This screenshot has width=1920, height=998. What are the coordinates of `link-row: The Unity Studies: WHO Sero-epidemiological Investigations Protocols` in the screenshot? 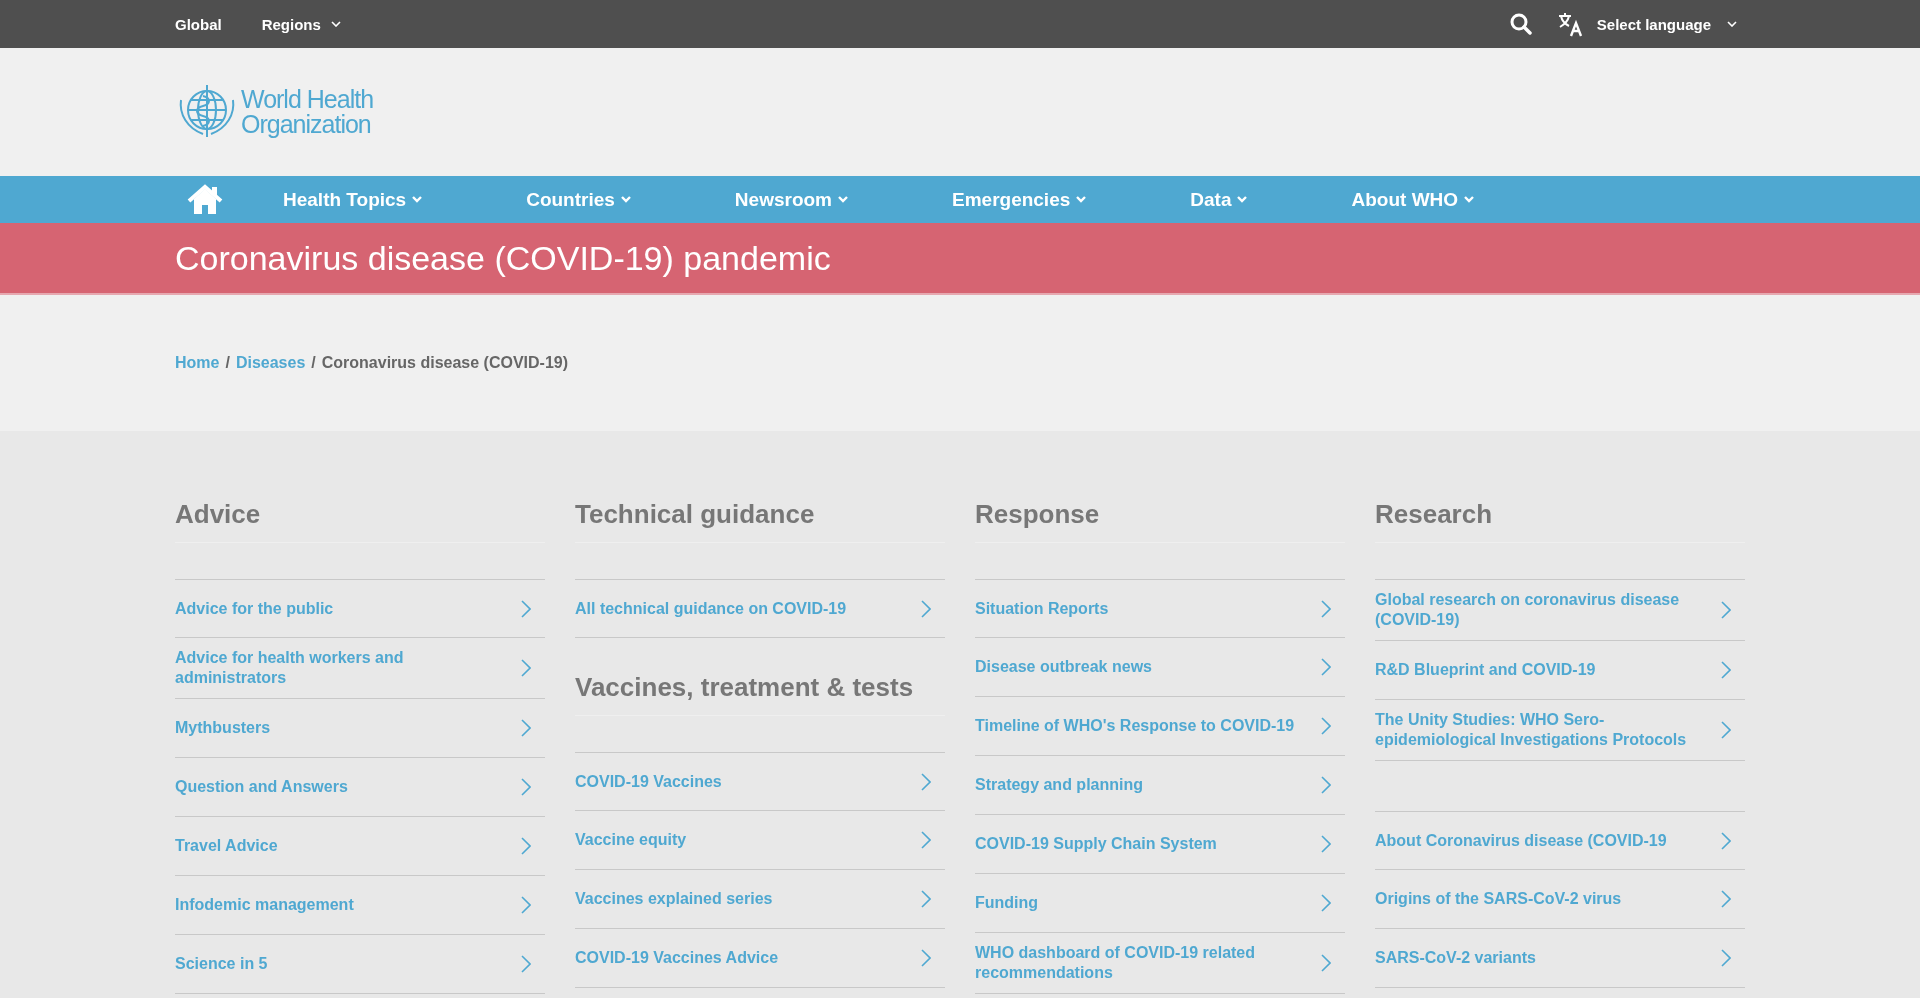 It's located at (1560, 730).